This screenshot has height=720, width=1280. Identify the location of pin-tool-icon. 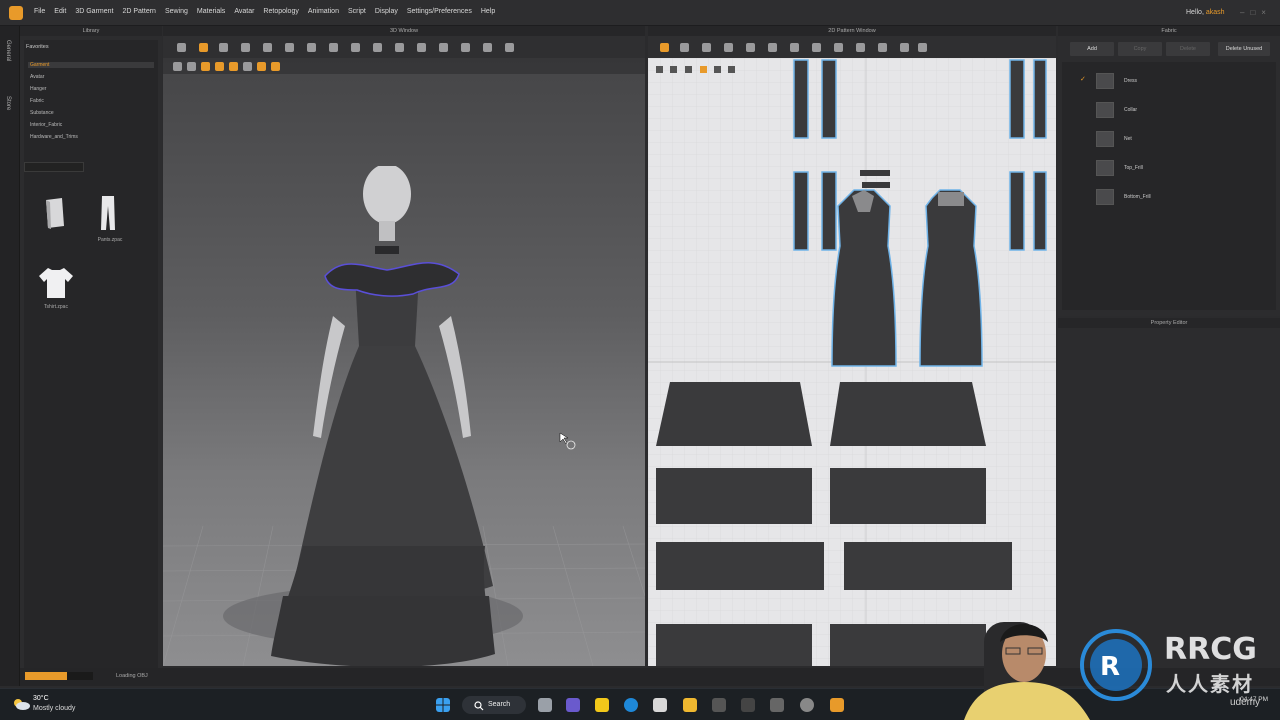
(245, 47).